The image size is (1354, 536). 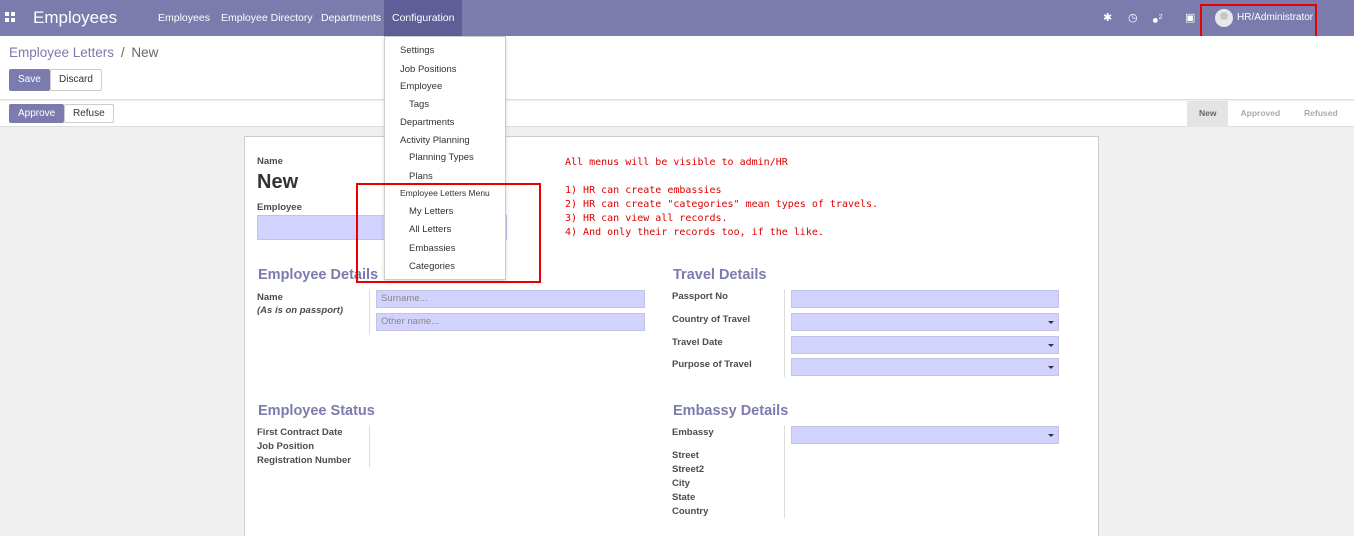 What do you see at coordinates (1260, 114) in the screenshot?
I see `status-step-approved: Approved` at bounding box center [1260, 114].